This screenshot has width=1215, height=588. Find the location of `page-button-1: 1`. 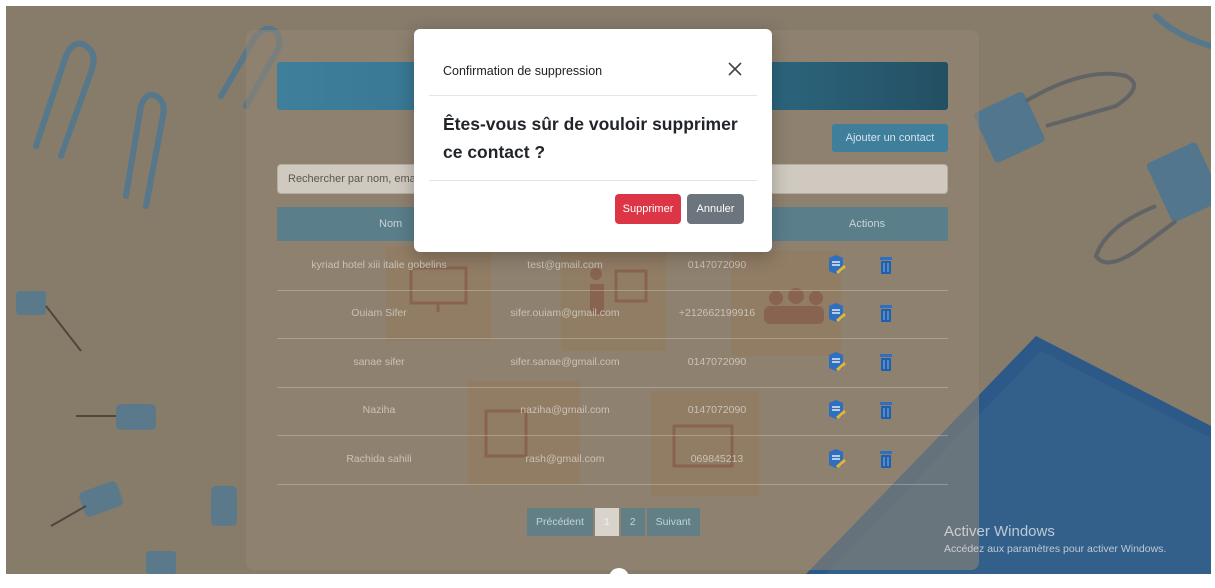

page-button-1: 1 is located at coordinates (606, 522).